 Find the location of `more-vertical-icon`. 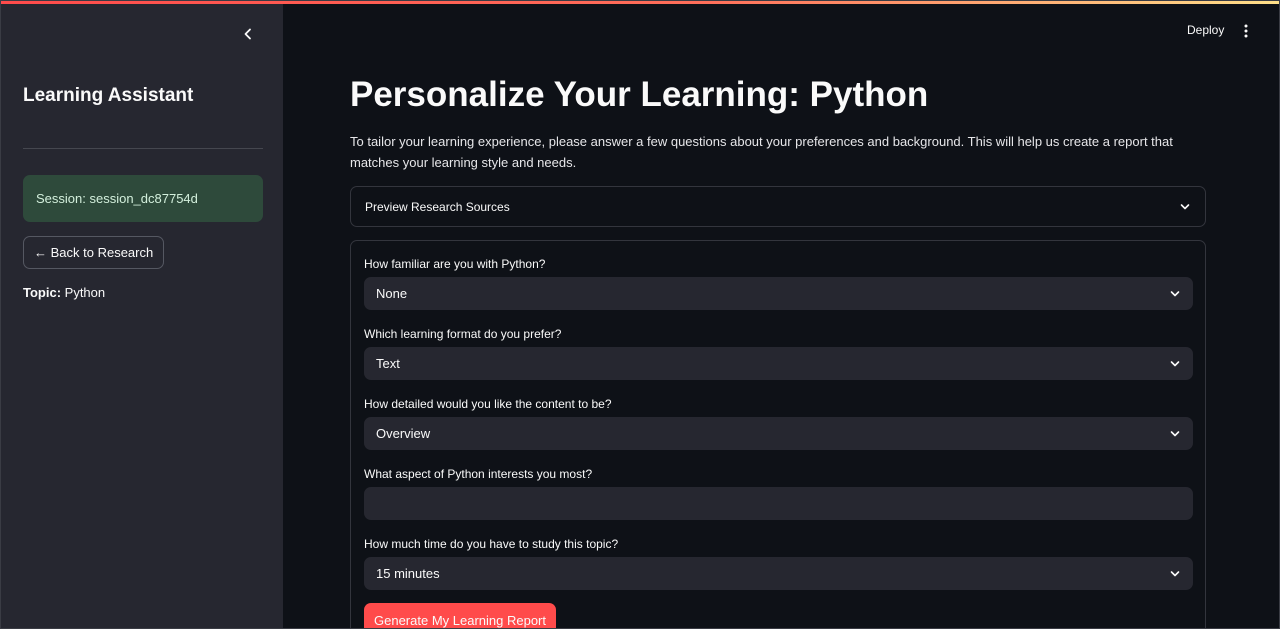

more-vertical-icon is located at coordinates (1246, 31).